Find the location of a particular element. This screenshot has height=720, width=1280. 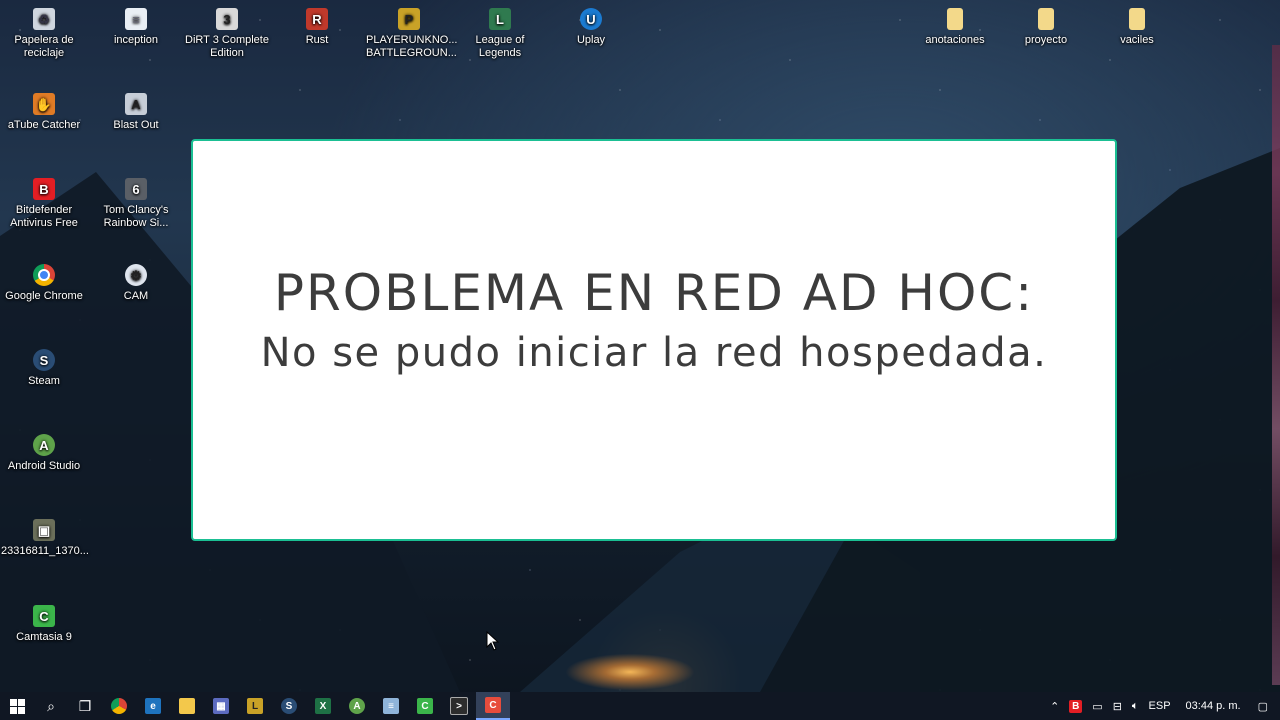

taskbar-excel: X is located at coordinates (323, 706).